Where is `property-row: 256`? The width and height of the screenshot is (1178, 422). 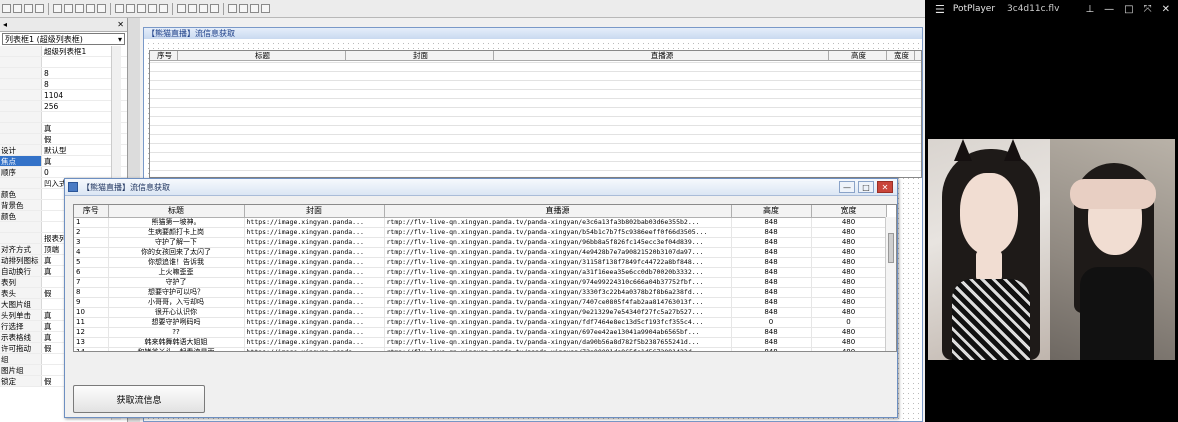
property-row: 256 is located at coordinates (63, 106).